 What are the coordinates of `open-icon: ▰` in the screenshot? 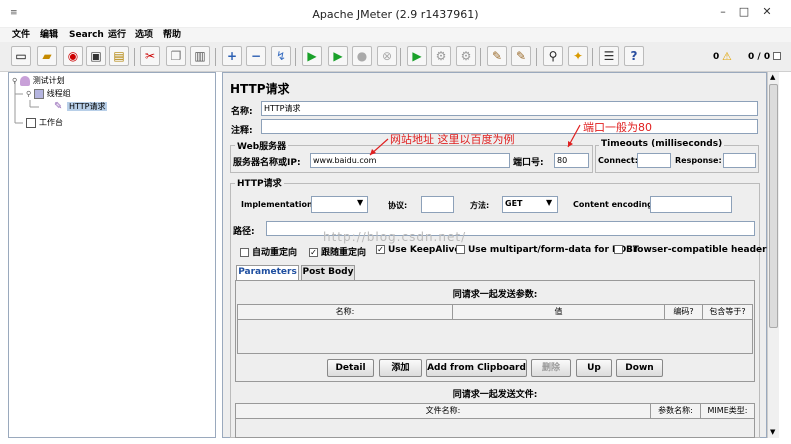 It's located at (47, 56).